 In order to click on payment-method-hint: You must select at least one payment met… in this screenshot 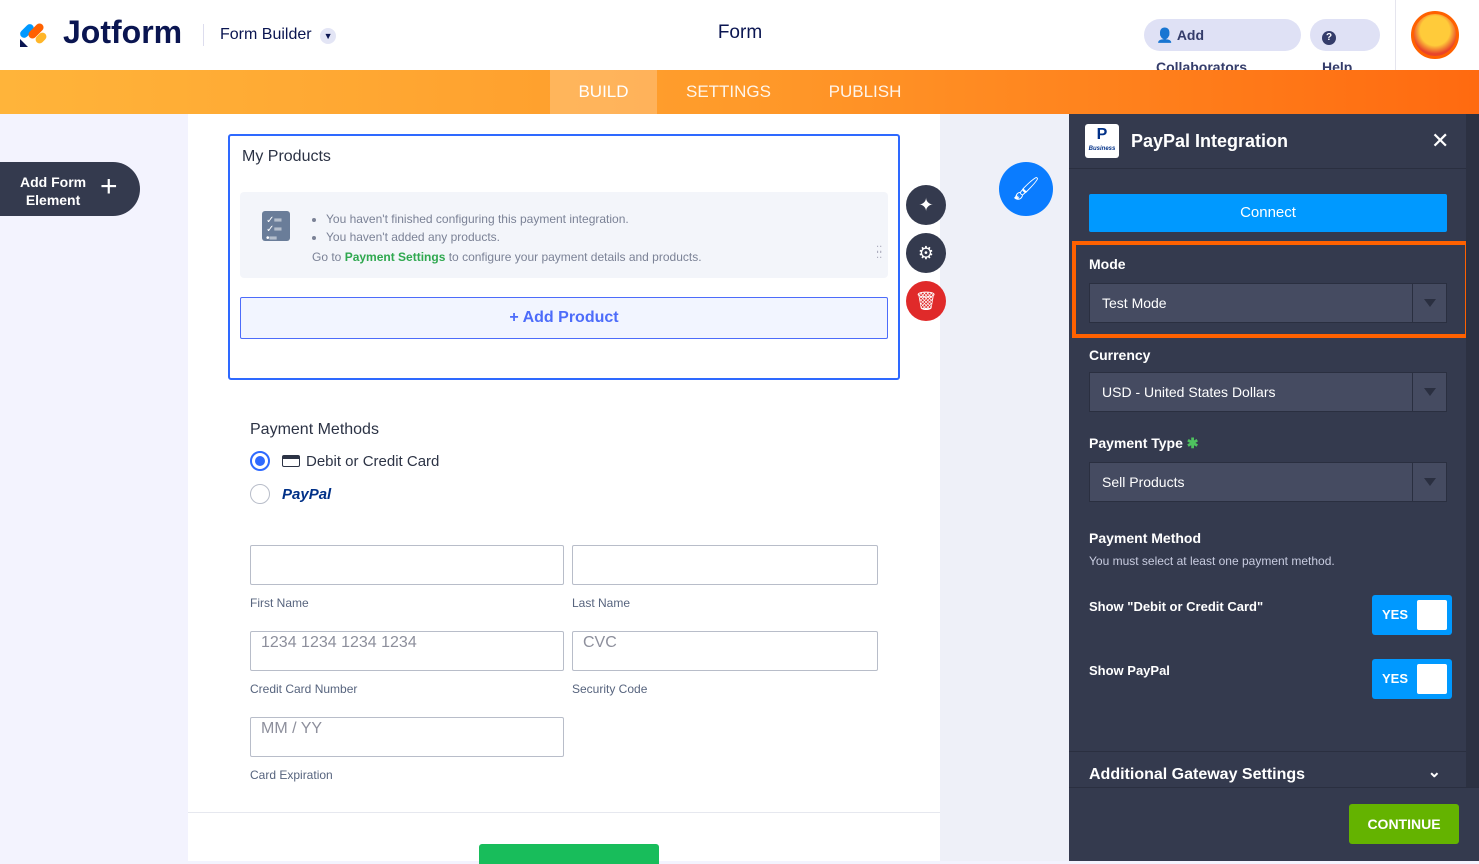, I will do `click(1212, 561)`.